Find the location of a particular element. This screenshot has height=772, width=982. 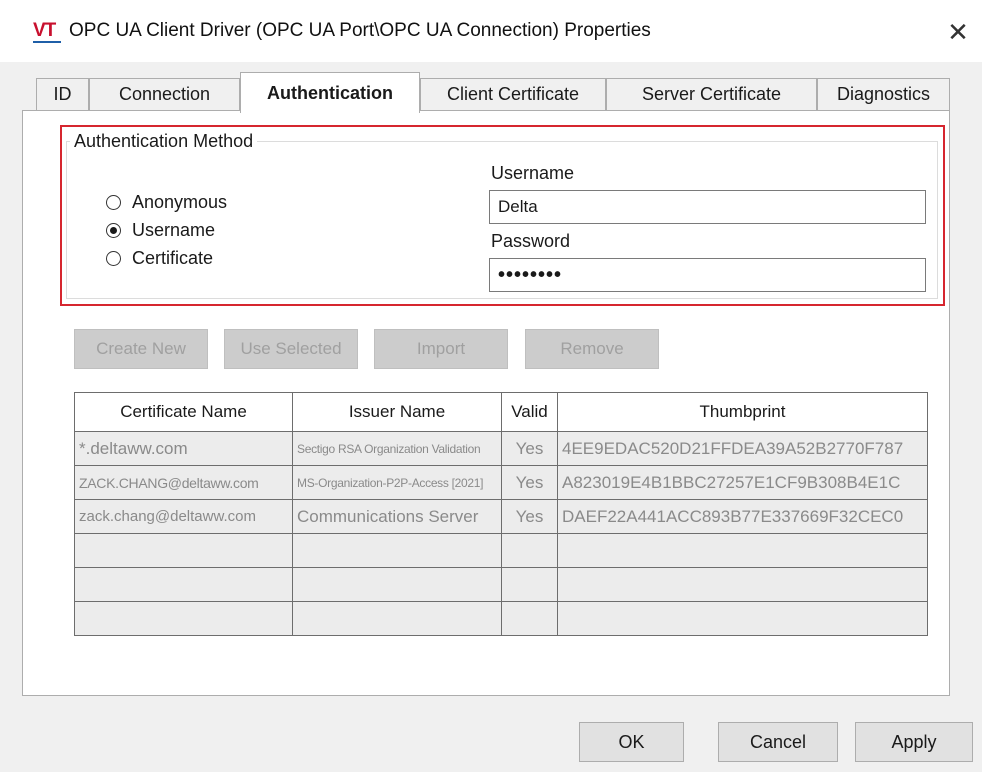

tab-label: Client Certificate is located at coordinates (513, 94).